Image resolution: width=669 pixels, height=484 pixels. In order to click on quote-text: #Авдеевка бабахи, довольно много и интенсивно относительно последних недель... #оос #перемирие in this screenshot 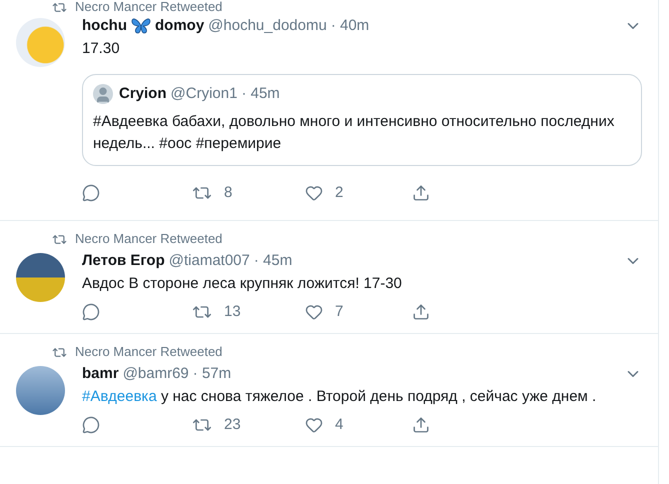, I will do `click(354, 133)`.